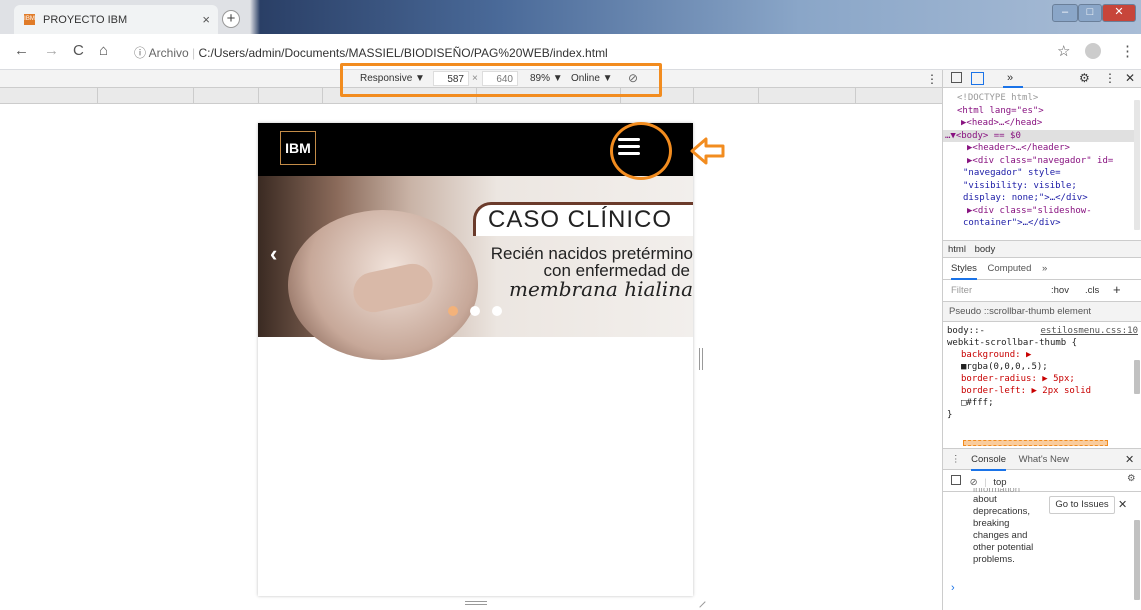 The image size is (1141, 610). Describe the element at coordinates (1010, 78) in the screenshot. I see `more-panels-icon: »` at that location.